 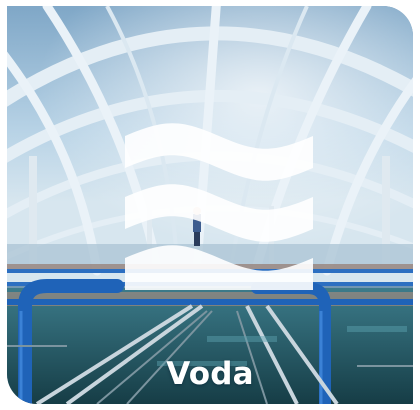 What do you see at coordinates (210, 374) in the screenshot?
I see `tile-label: Voda` at bounding box center [210, 374].